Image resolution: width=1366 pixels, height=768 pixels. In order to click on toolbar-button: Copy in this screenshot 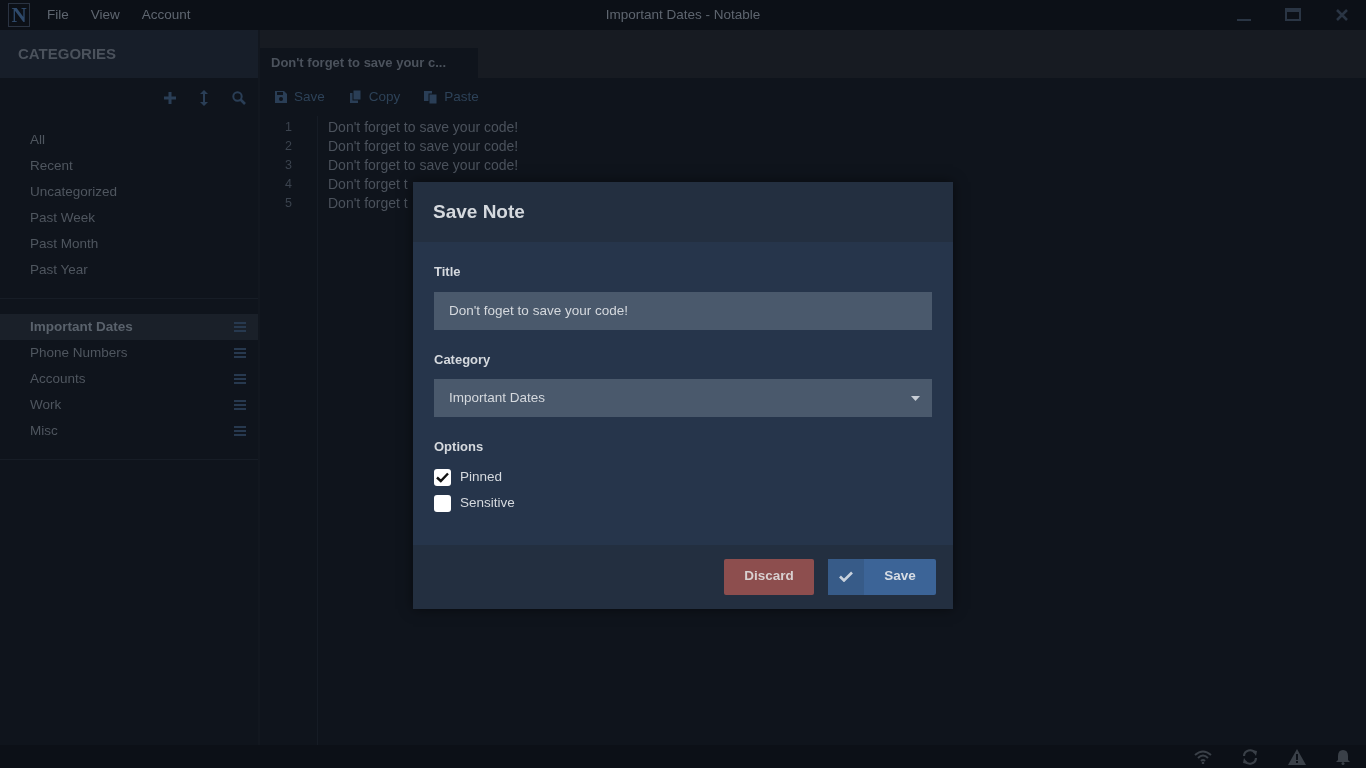, I will do `click(374, 97)`.